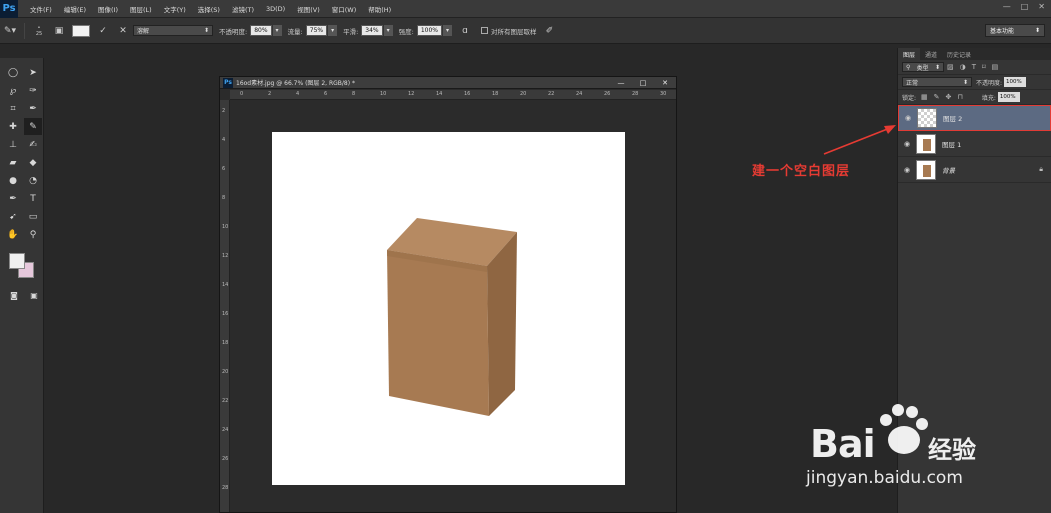  What do you see at coordinates (1007, 6) in the screenshot?
I see `minimize-button: —` at bounding box center [1007, 6].